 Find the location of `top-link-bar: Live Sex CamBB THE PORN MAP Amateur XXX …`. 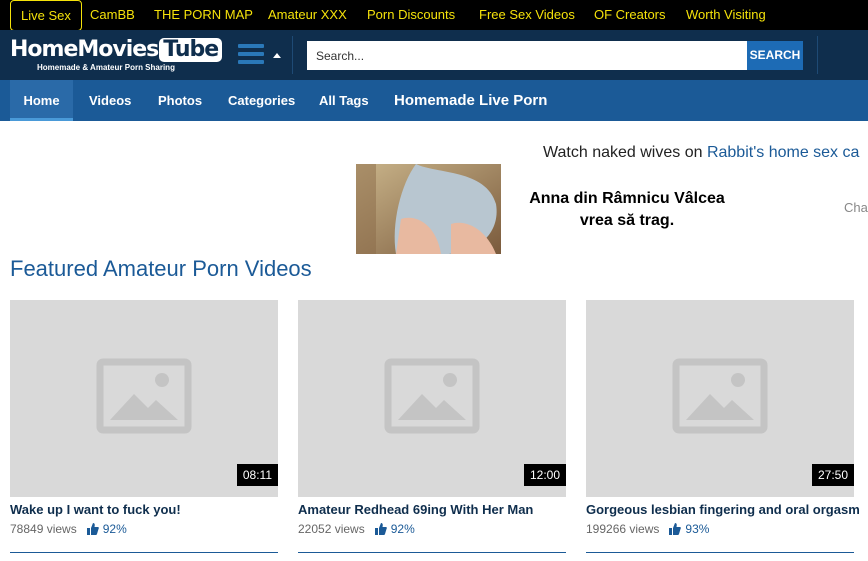

top-link-bar: Live Sex CamBB THE PORN MAP Amateur XXX … is located at coordinates (434, 15).